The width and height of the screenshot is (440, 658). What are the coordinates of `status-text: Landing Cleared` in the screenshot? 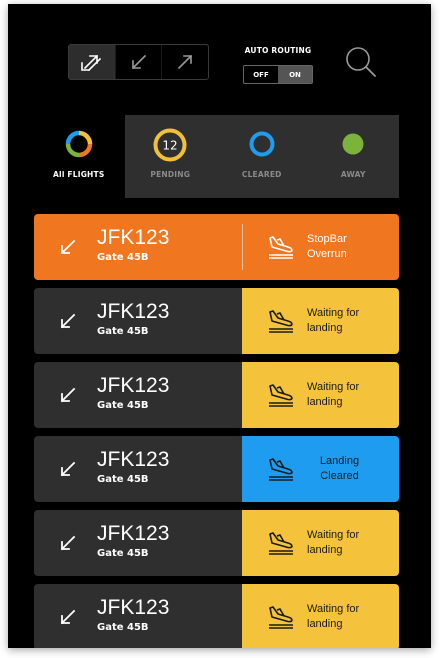 It's located at (339, 469).